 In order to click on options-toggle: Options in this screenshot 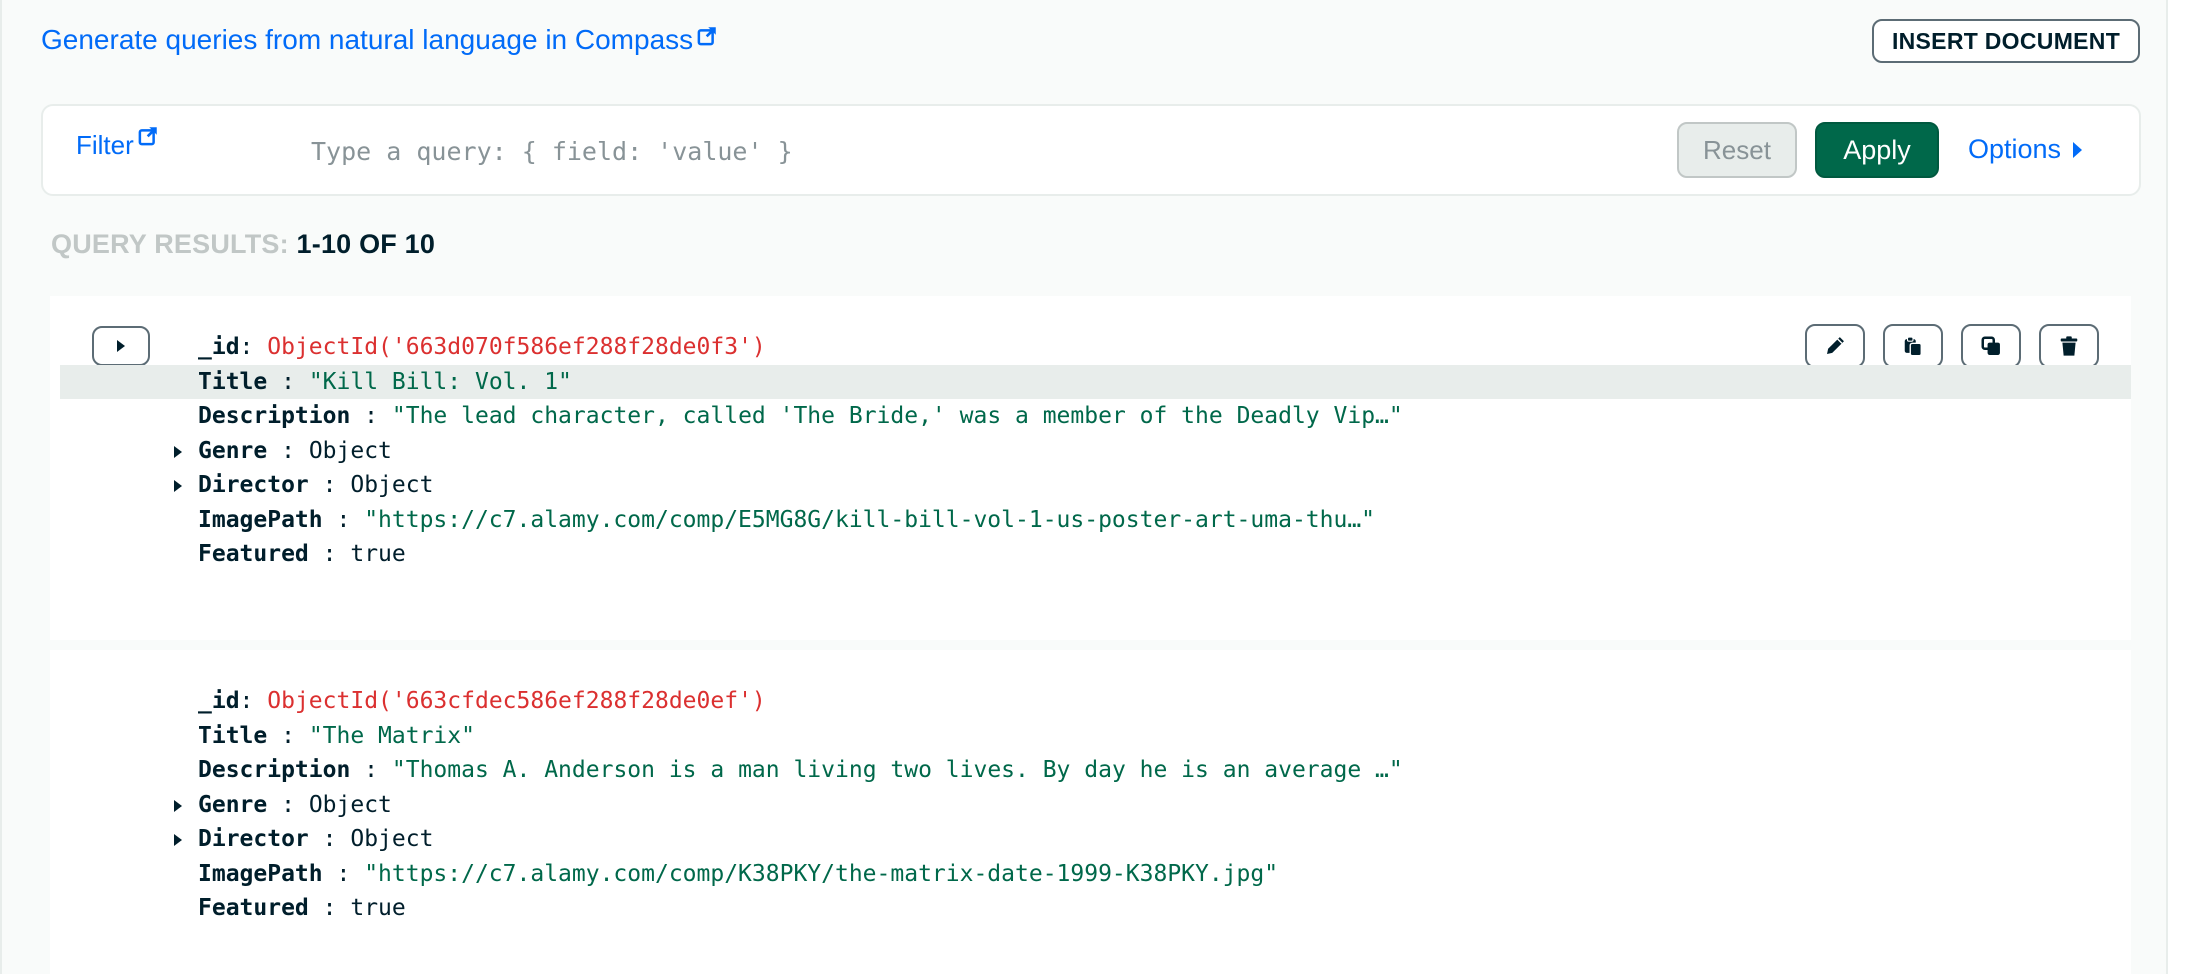, I will do `click(2025, 149)`.